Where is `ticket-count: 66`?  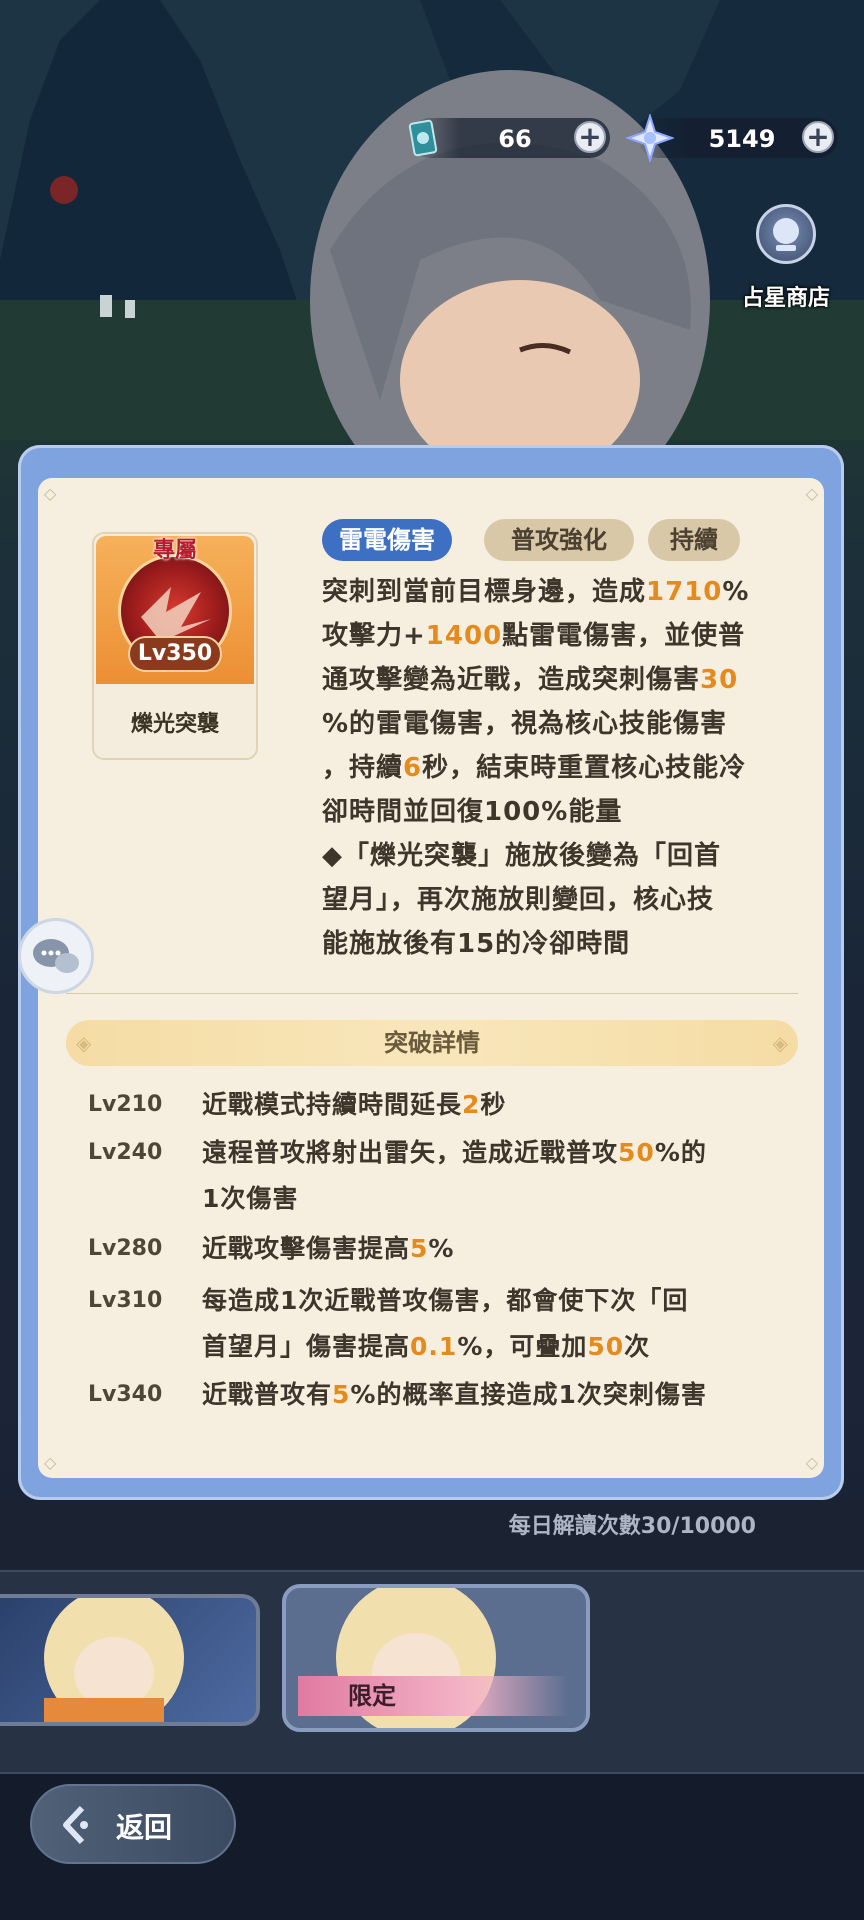
ticket-count: 66 is located at coordinates (515, 139).